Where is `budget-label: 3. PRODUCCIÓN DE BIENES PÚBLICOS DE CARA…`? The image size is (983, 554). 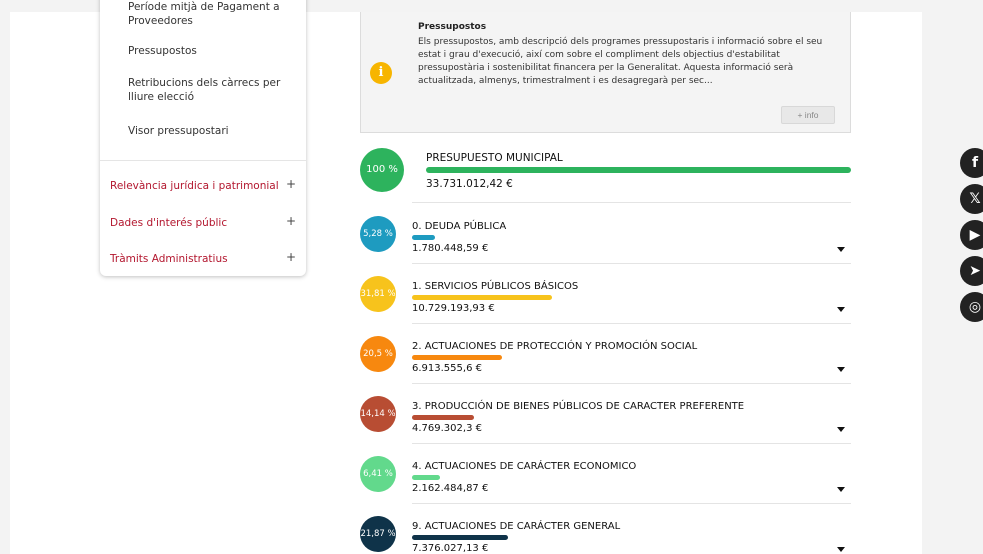
budget-label: 3. PRODUCCIÓN DE BIENES PÚBLICOS DE CARA… is located at coordinates (578, 406).